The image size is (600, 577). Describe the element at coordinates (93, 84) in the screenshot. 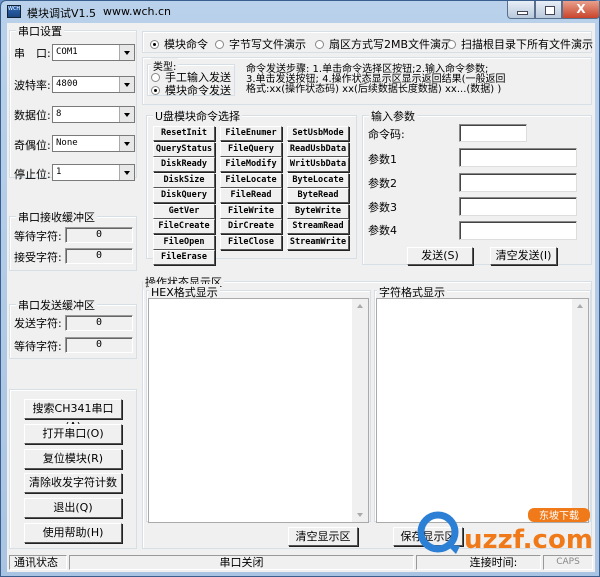

I see `baud-select: 4800` at that location.